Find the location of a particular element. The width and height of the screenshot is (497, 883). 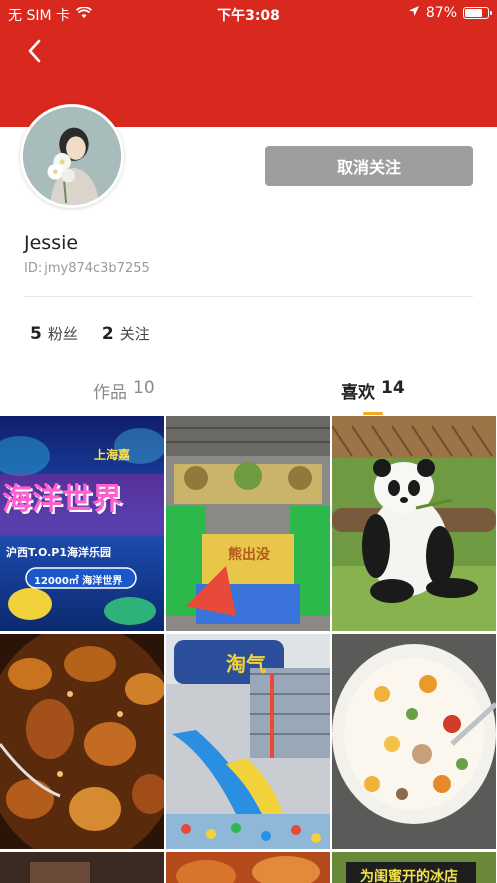

tab-likes: 喜欢 14 is located at coordinates (373, 390).